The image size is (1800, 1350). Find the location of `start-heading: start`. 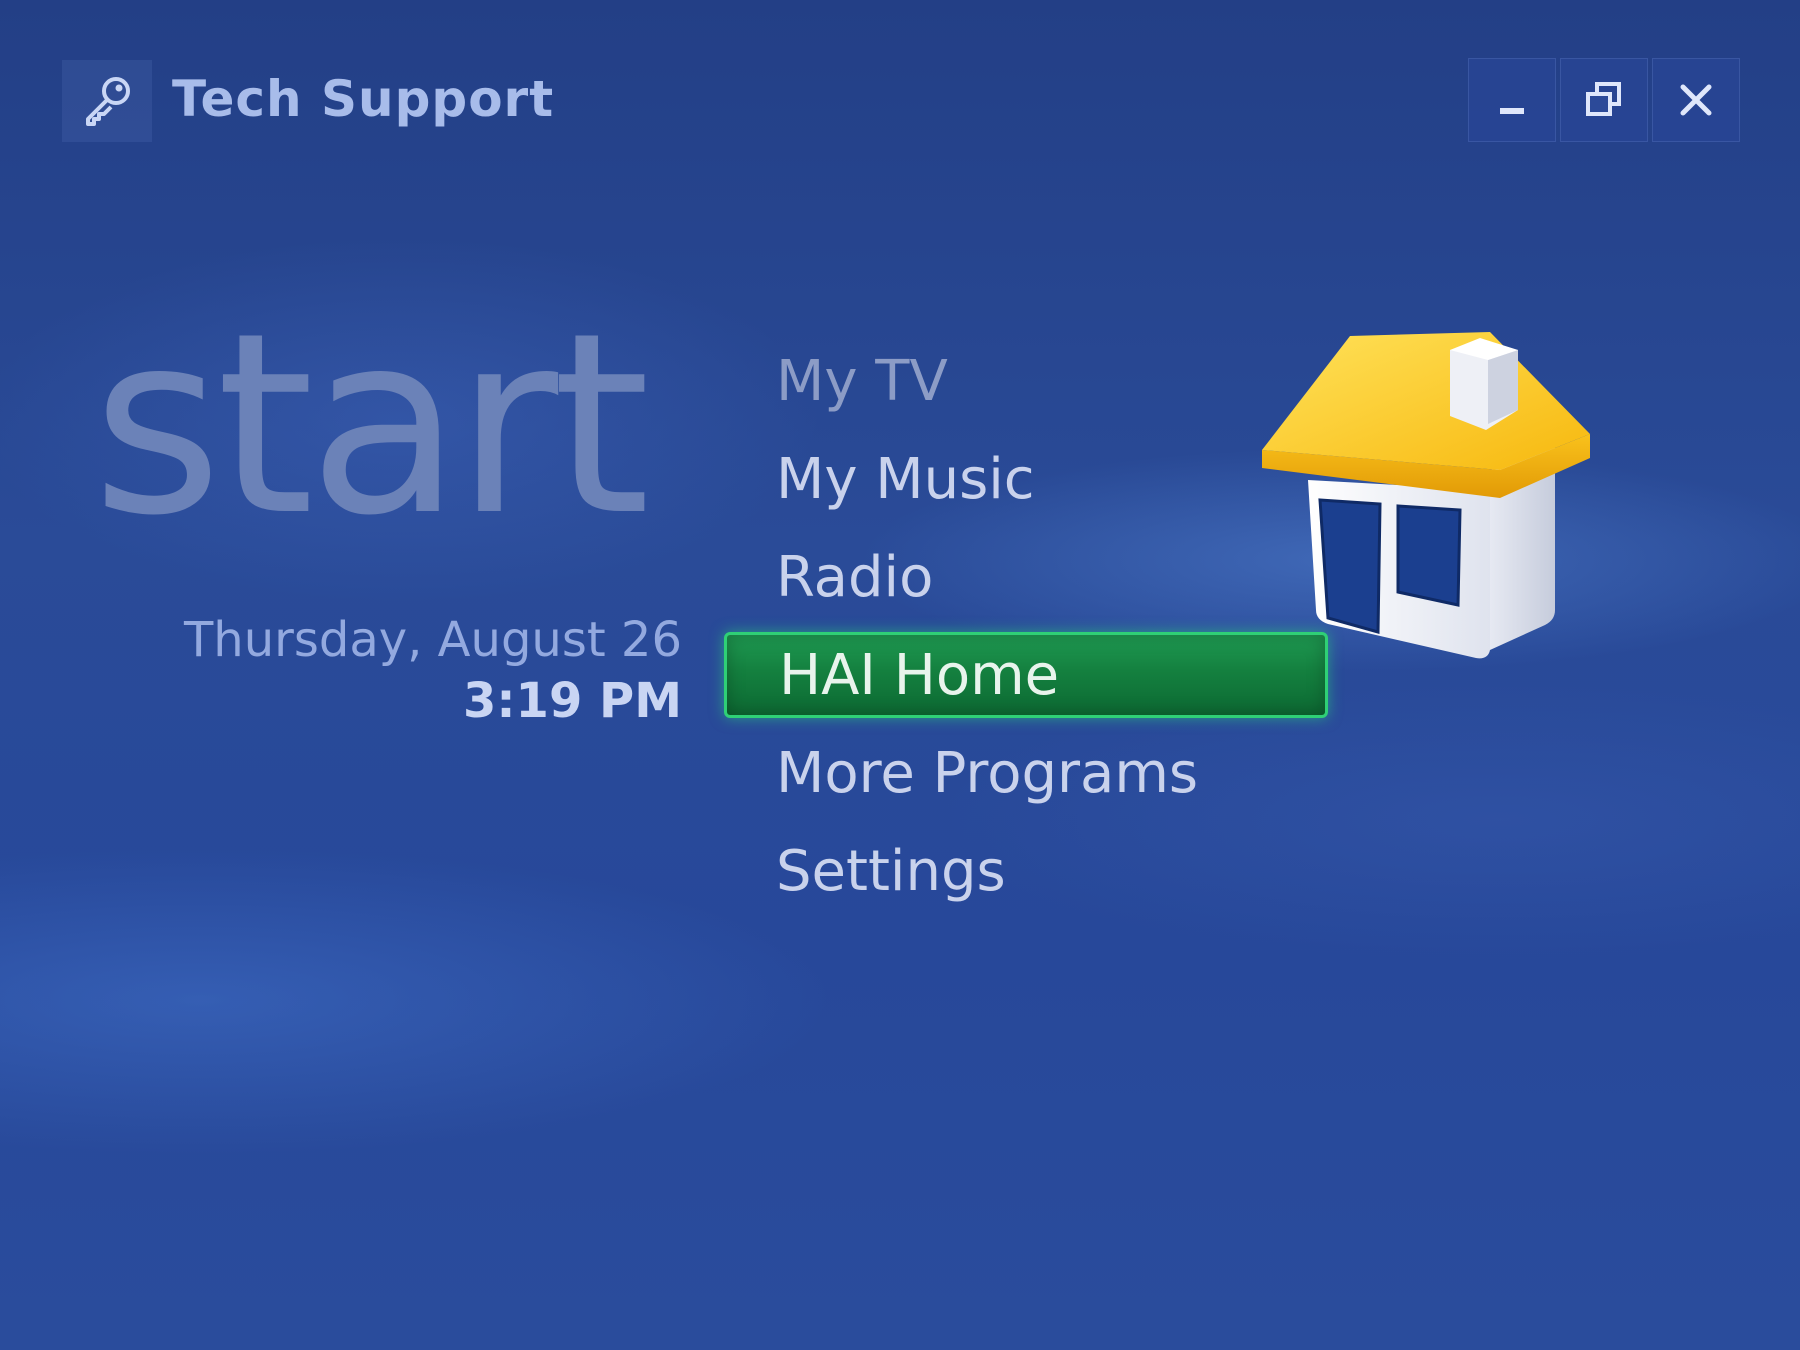

start-heading: start is located at coordinates (371, 424).